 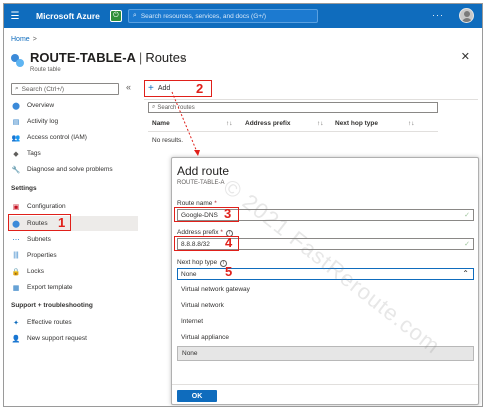 What do you see at coordinates (16, 106) in the screenshot?
I see `route-table-icon: ⬤` at bounding box center [16, 106].